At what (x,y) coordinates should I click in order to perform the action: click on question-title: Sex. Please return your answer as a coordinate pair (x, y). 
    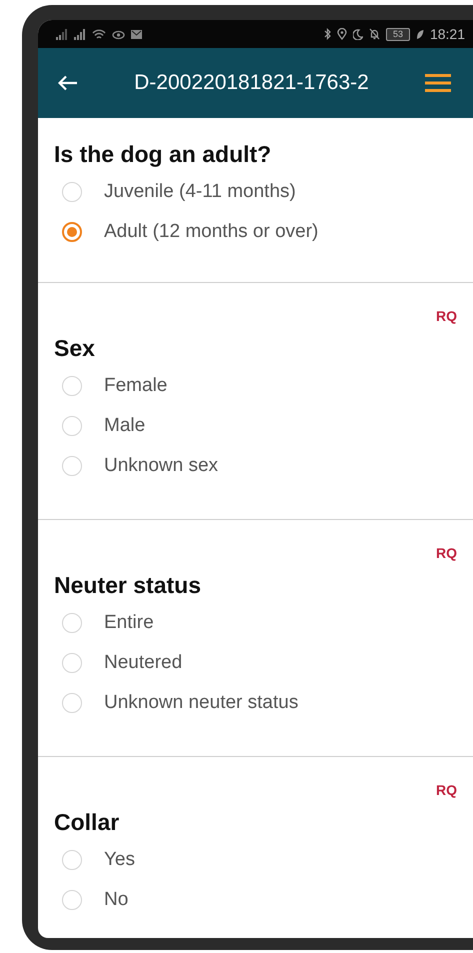
    Looking at the image, I should click on (75, 348).